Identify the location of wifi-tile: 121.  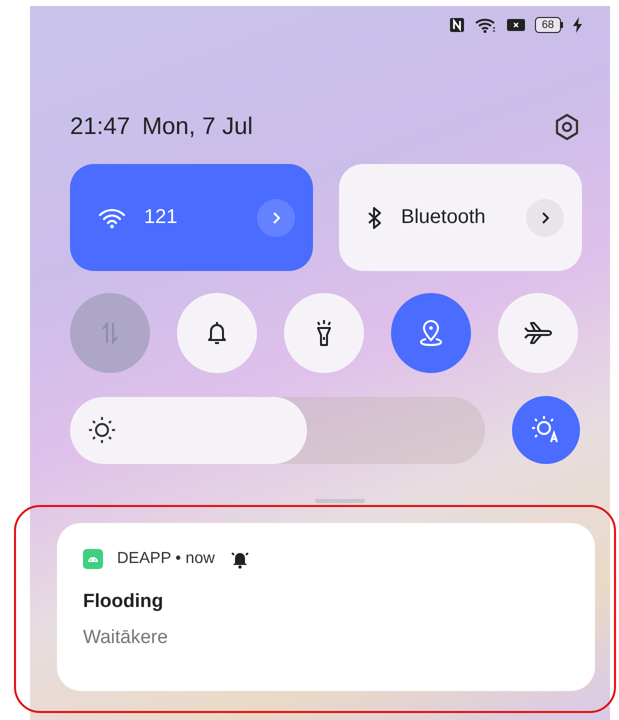
(191, 217).